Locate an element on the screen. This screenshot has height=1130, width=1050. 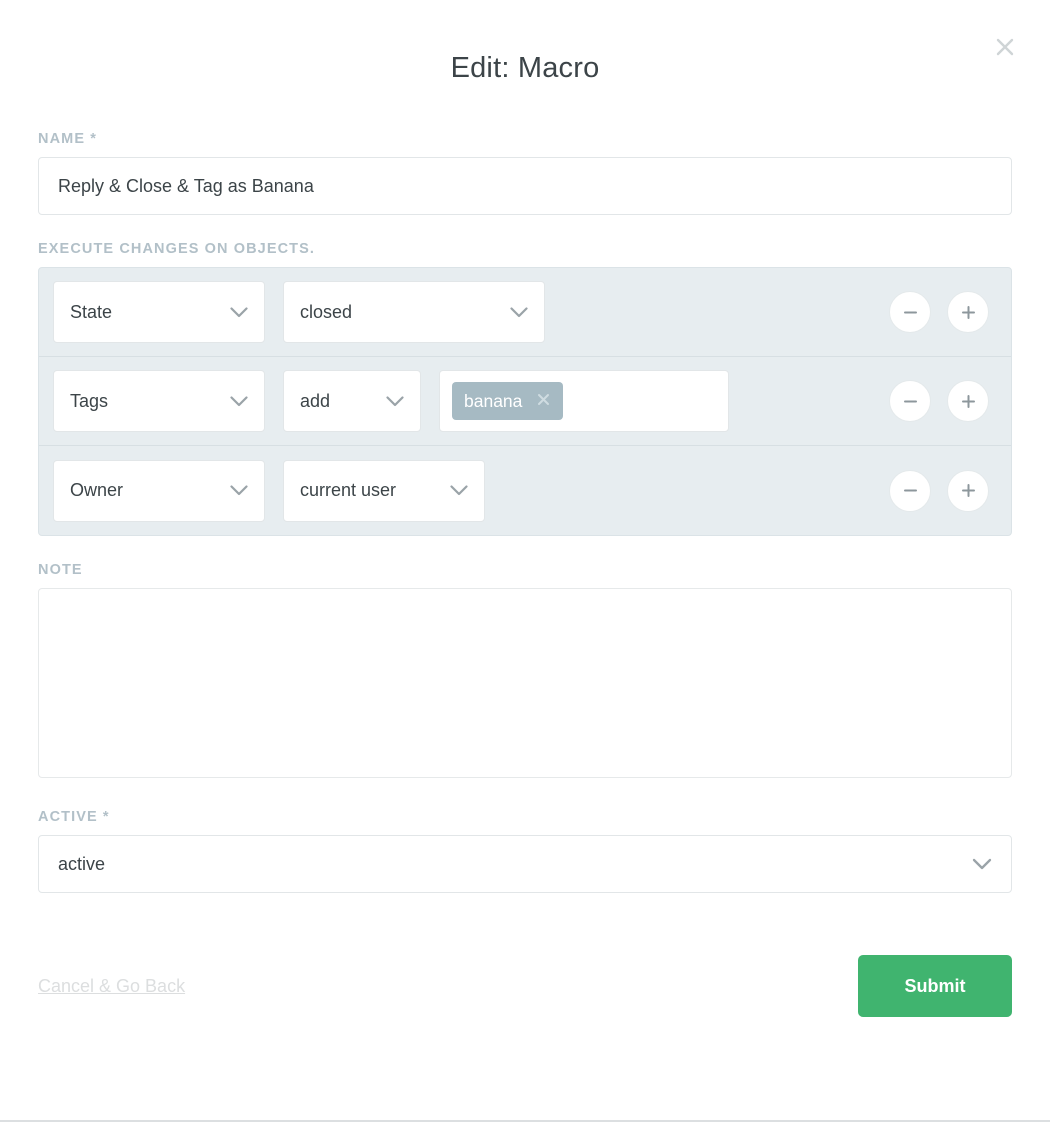
action-value-select-owner: current user is located at coordinates (384, 490).